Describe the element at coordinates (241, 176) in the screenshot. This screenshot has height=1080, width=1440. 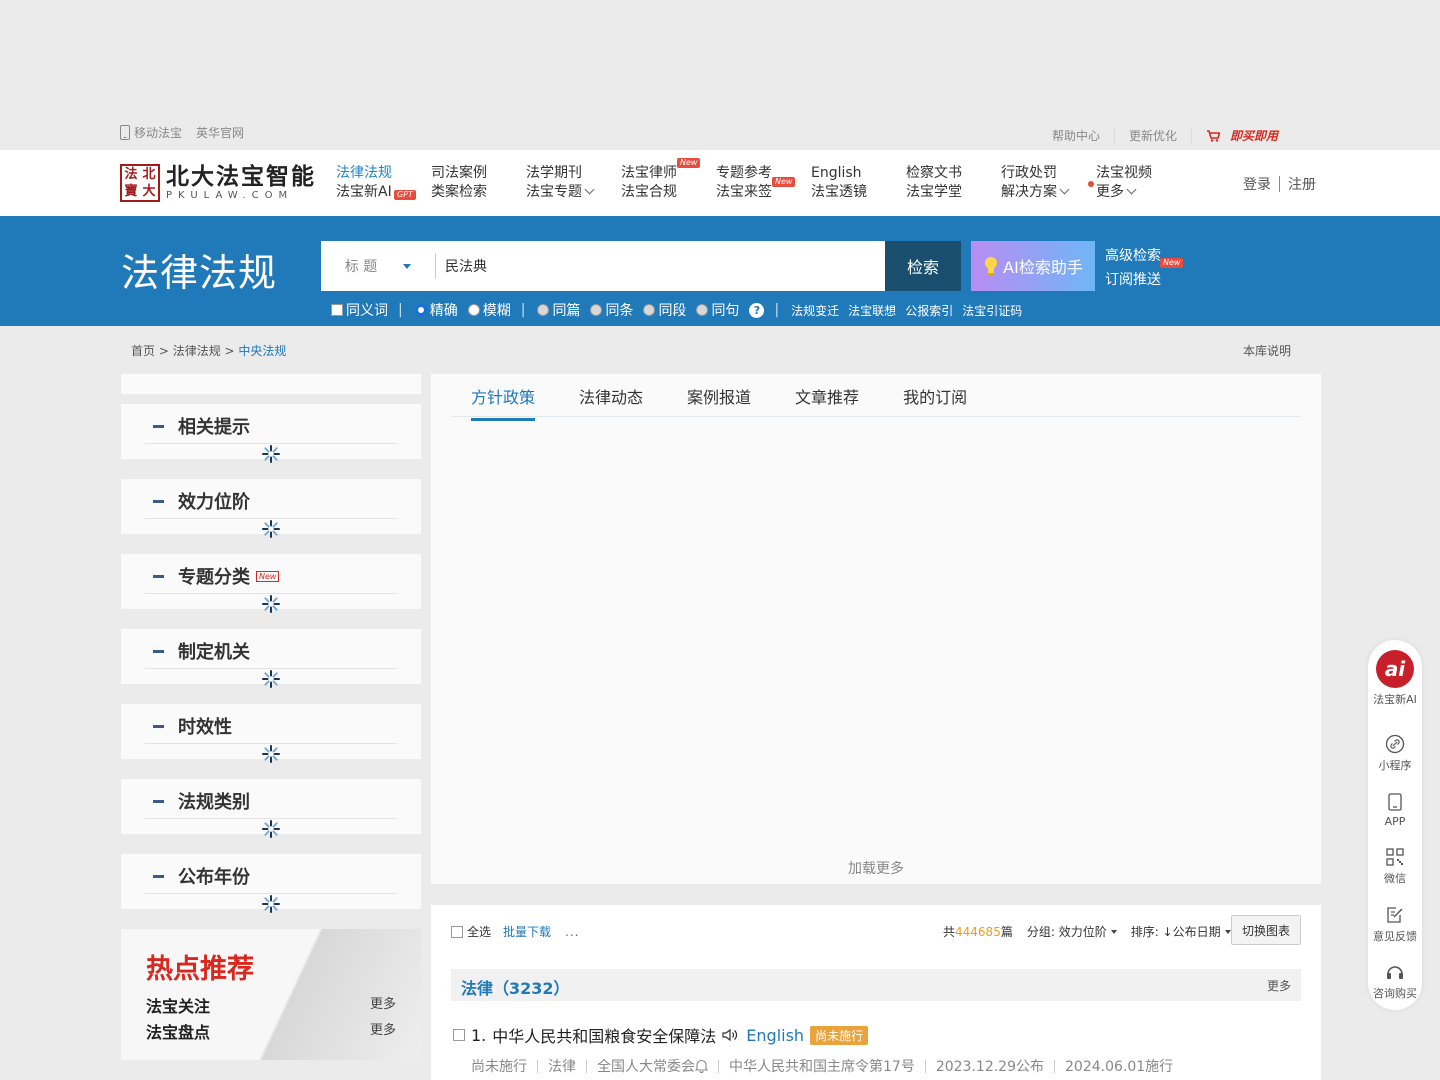
I see `logo-name: 北大法宝智能` at that location.